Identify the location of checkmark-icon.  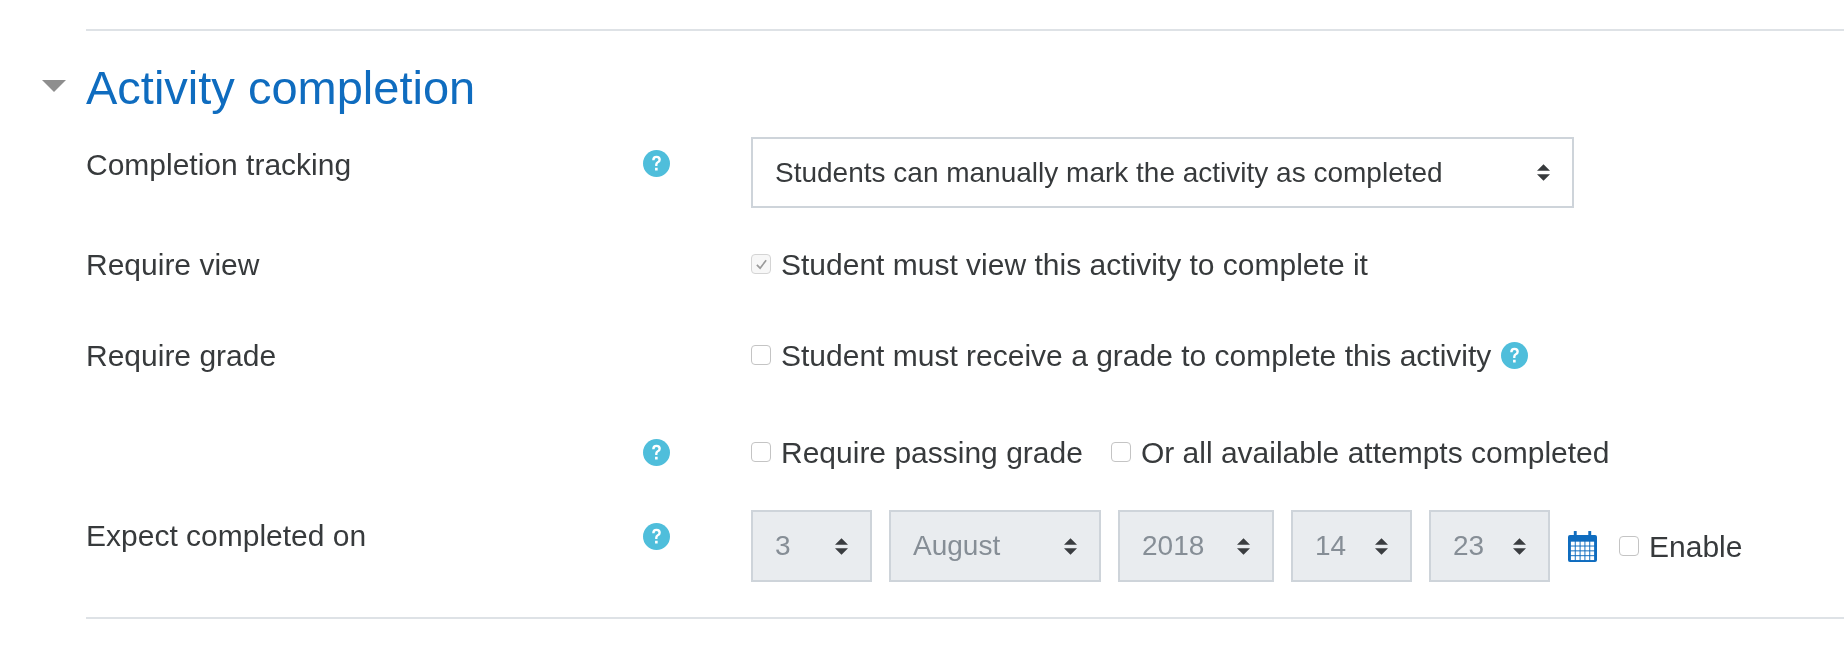
(761, 264).